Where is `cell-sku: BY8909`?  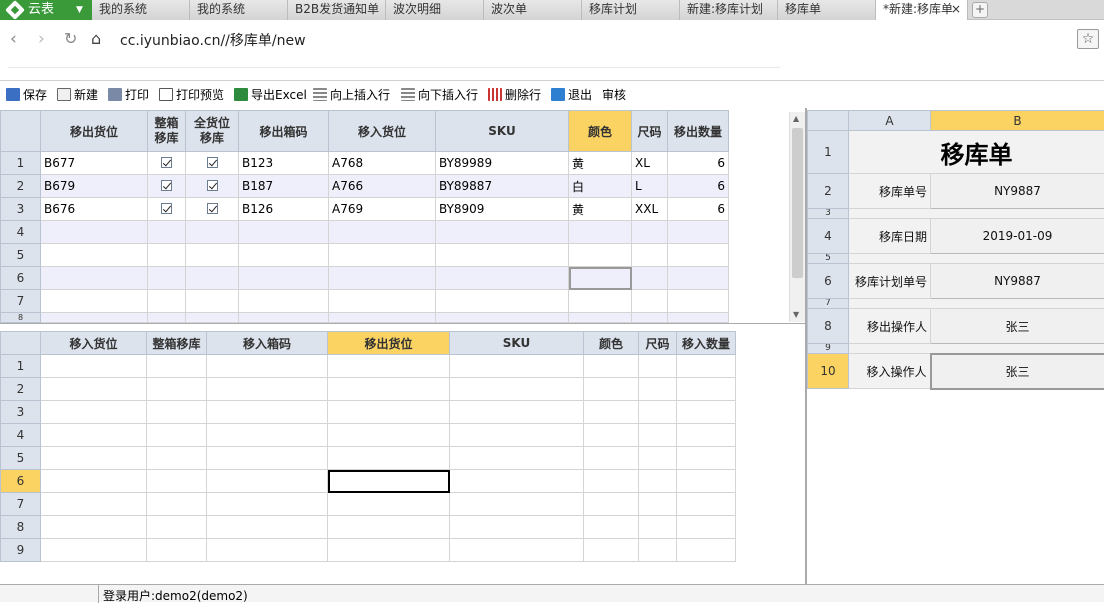
cell-sku: BY8909 is located at coordinates (502, 209).